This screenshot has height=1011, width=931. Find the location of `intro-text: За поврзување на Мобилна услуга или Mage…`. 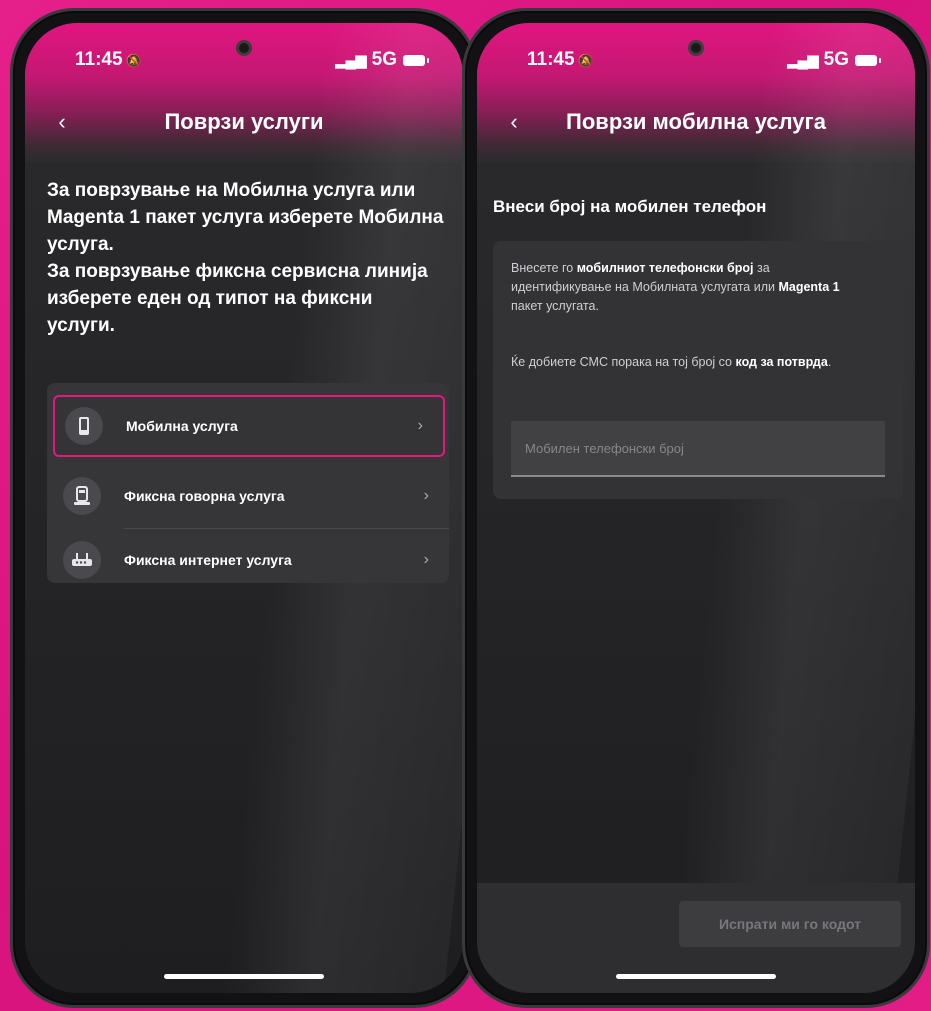

intro-text: За поврзување на Мобилна услуга или Mage… is located at coordinates (246, 258).